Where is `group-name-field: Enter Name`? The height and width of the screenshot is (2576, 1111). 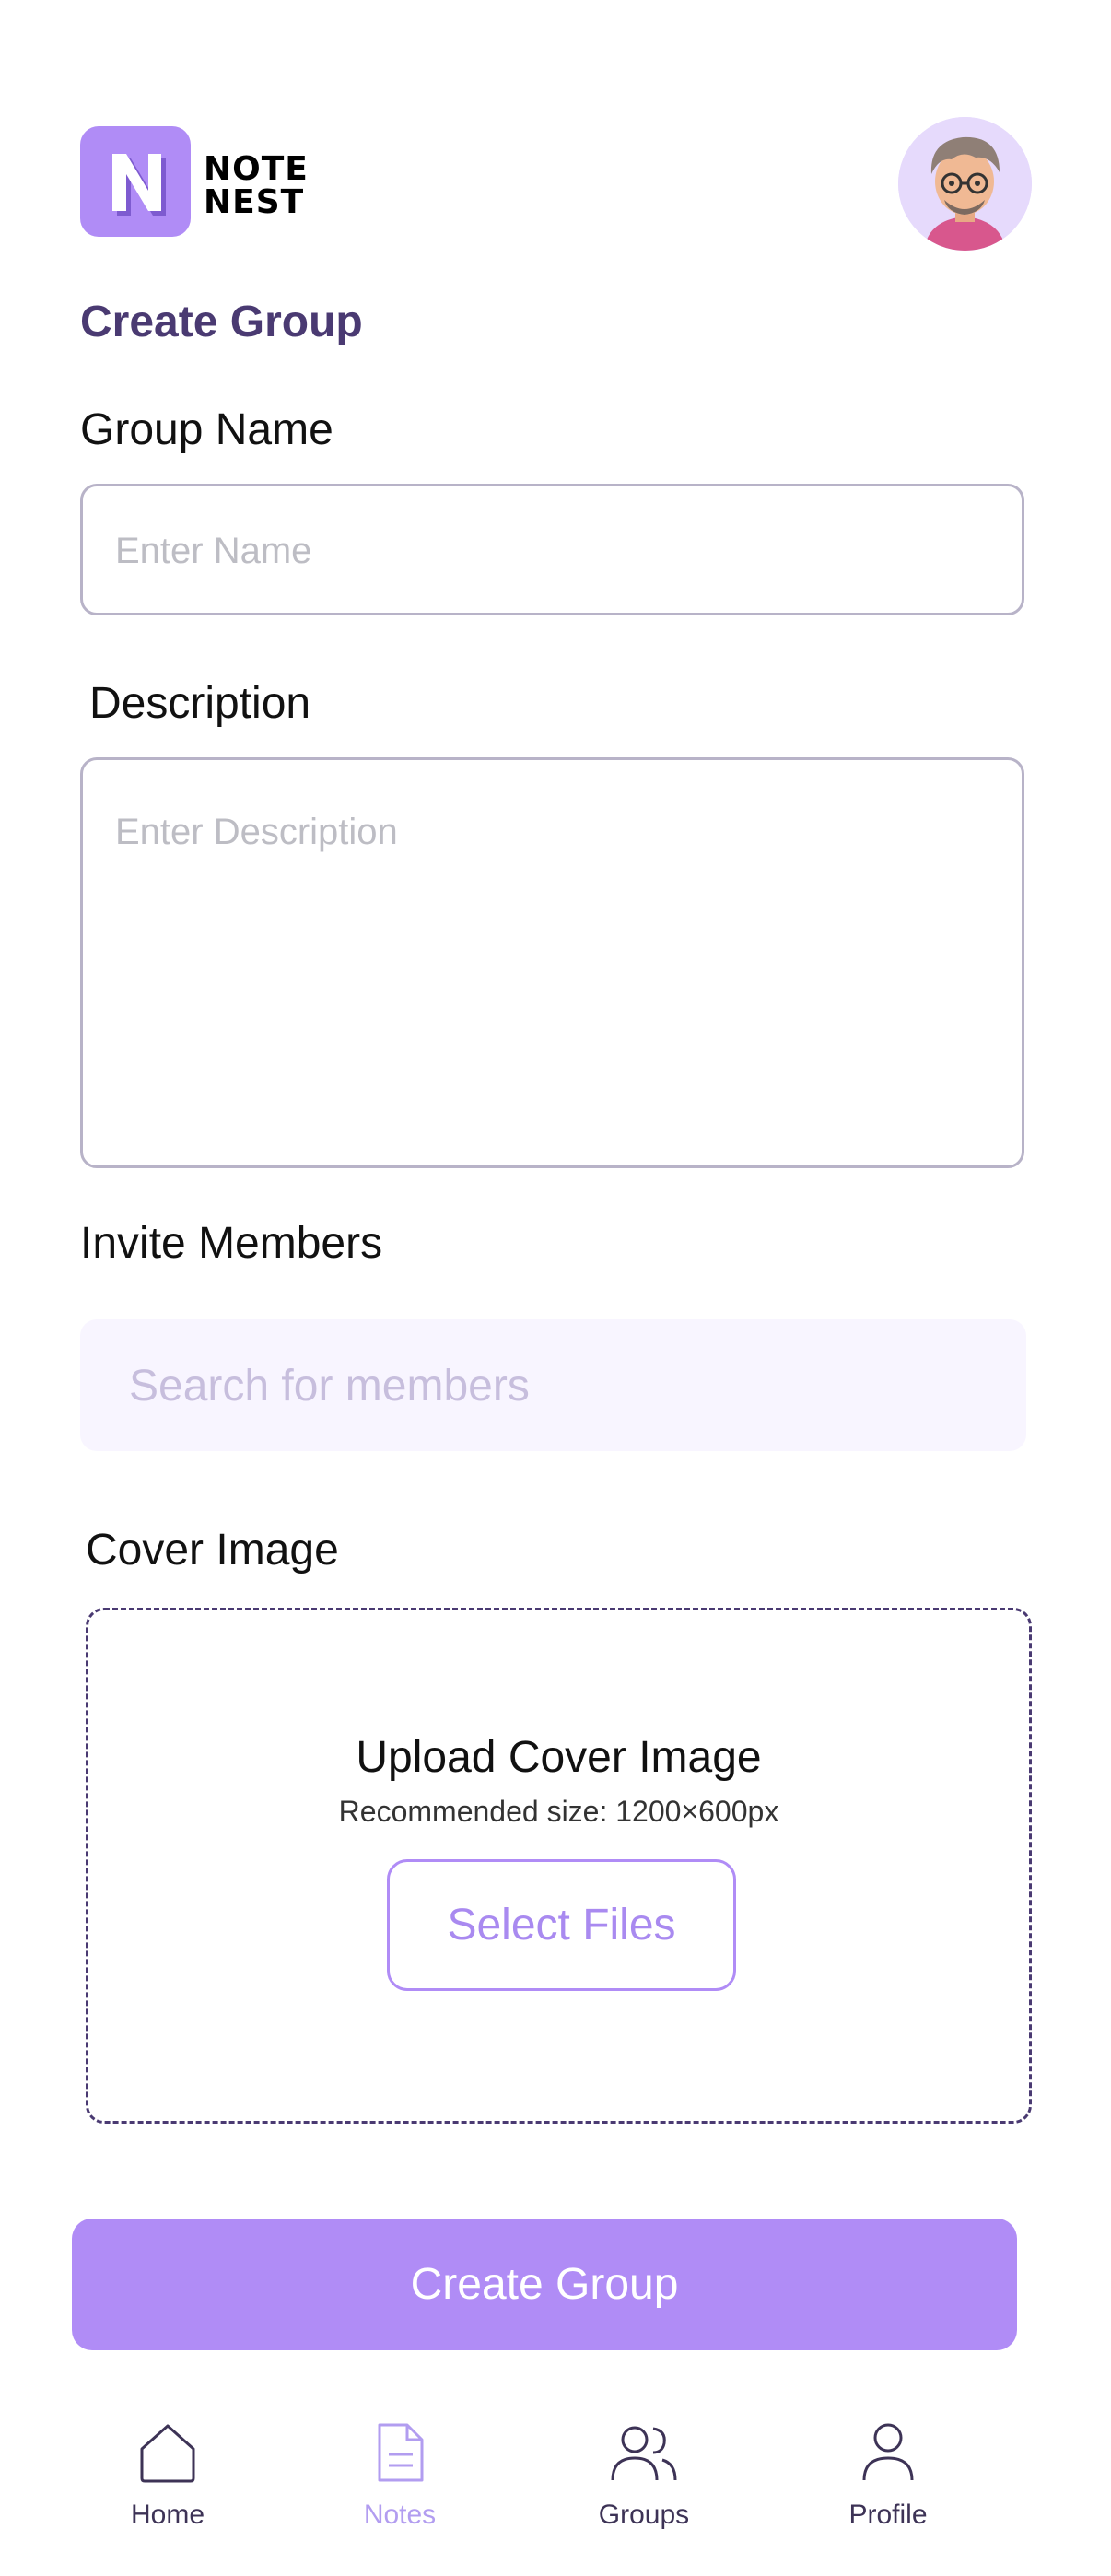
group-name-field: Enter Name is located at coordinates (552, 549).